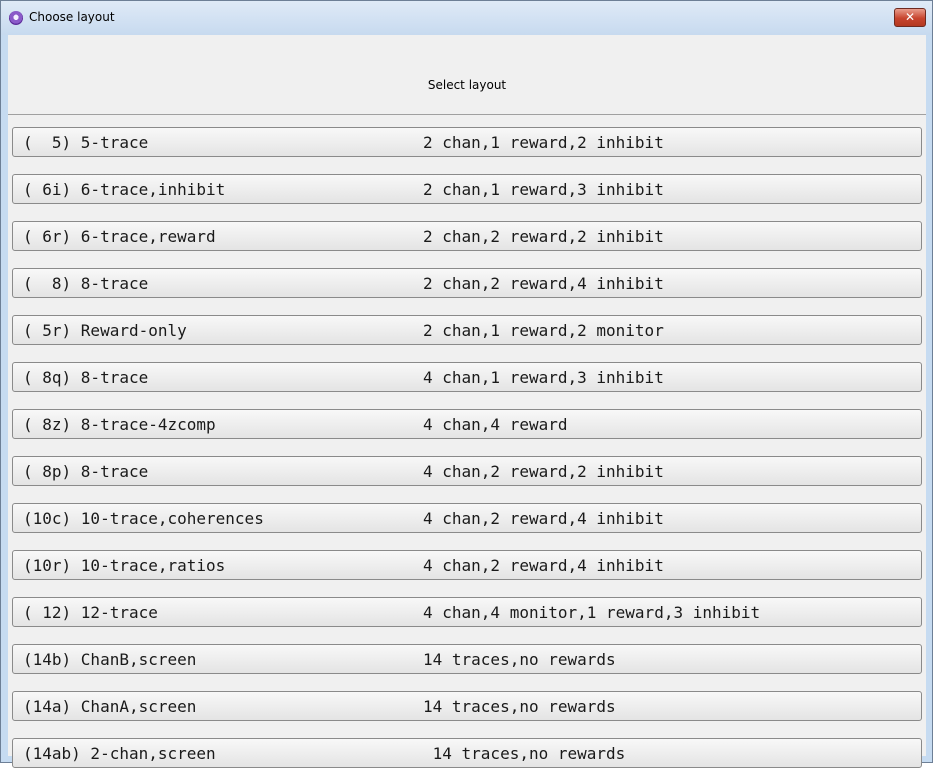  I want to click on layout-label: (14b) ChanB,screen, so click(110, 659).